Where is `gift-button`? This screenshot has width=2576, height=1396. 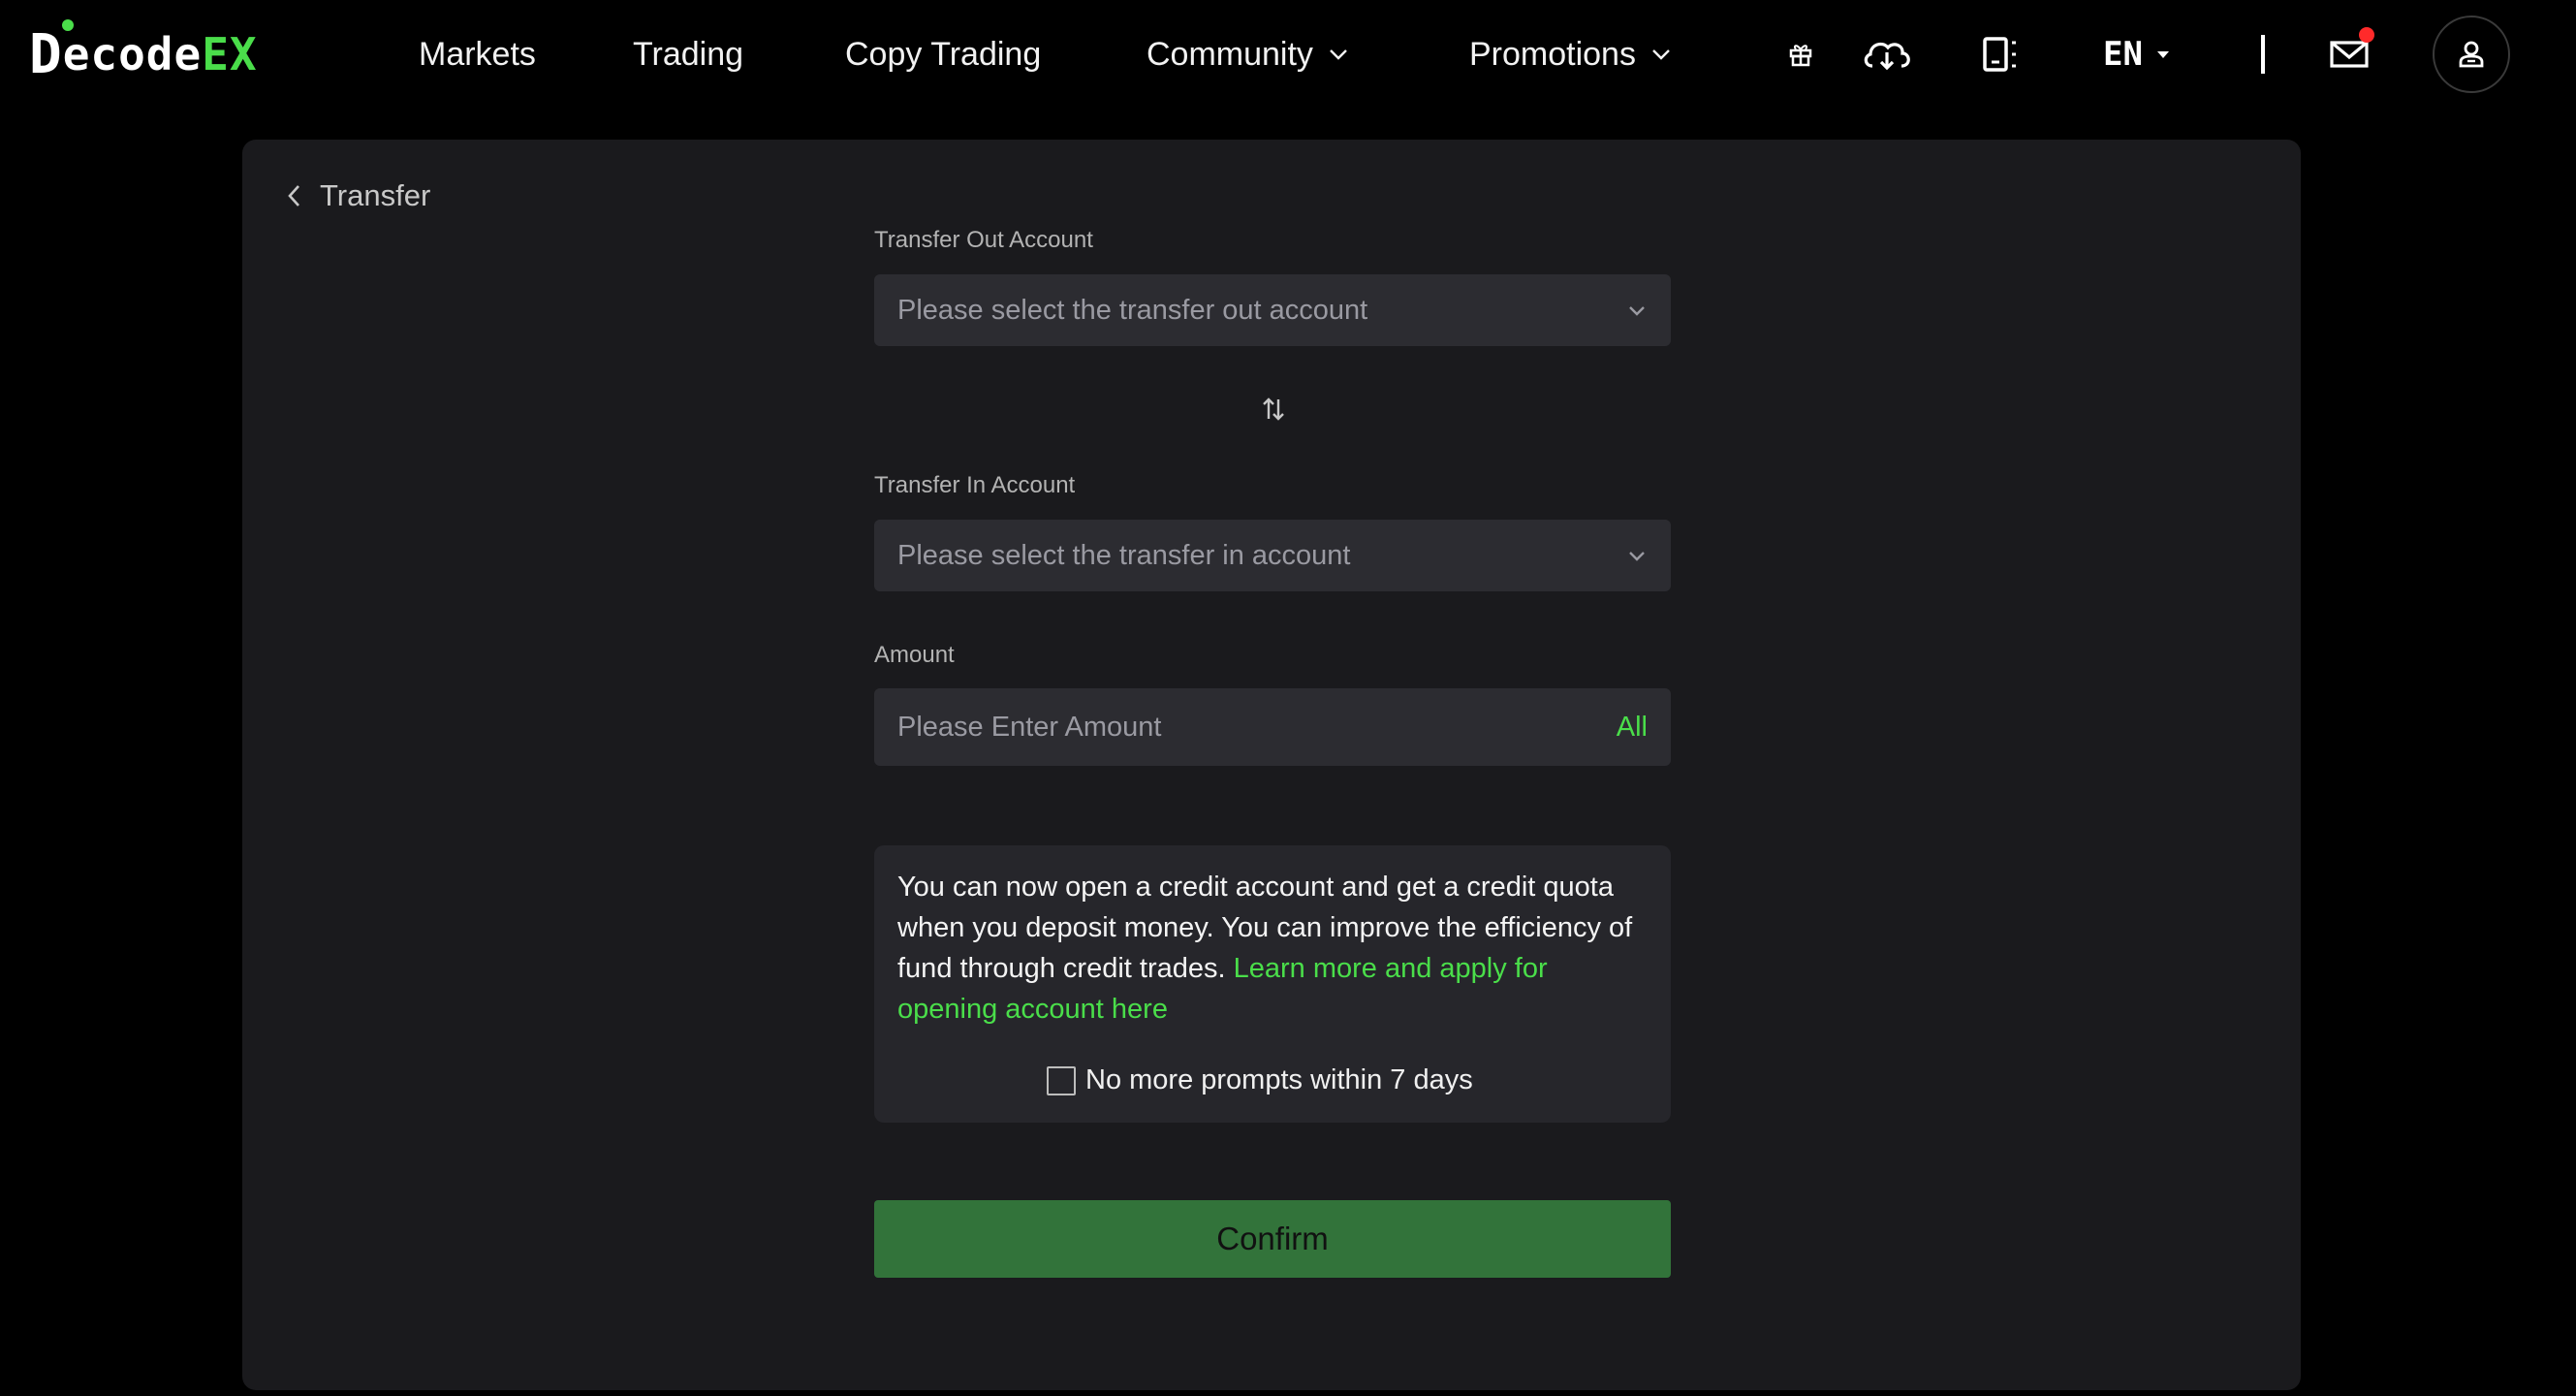 gift-button is located at coordinates (1801, 54).